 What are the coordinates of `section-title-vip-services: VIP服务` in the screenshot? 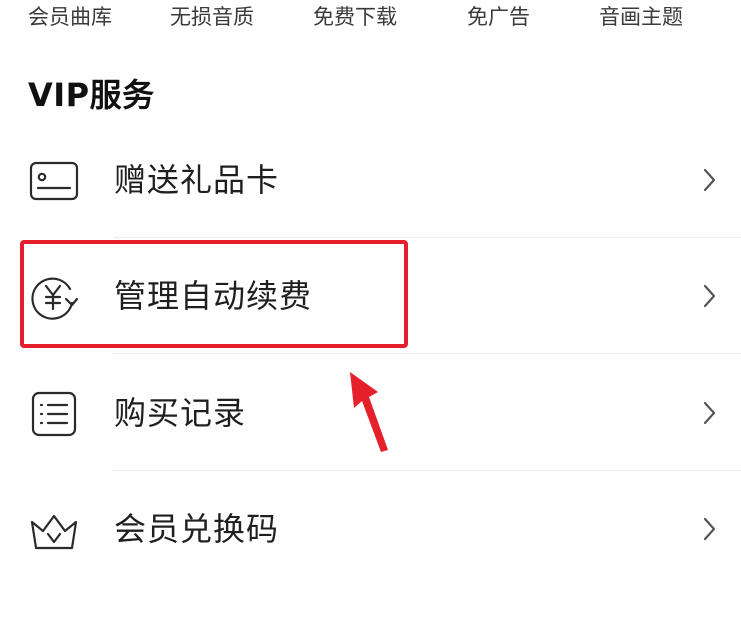 It's located at (91, 95).